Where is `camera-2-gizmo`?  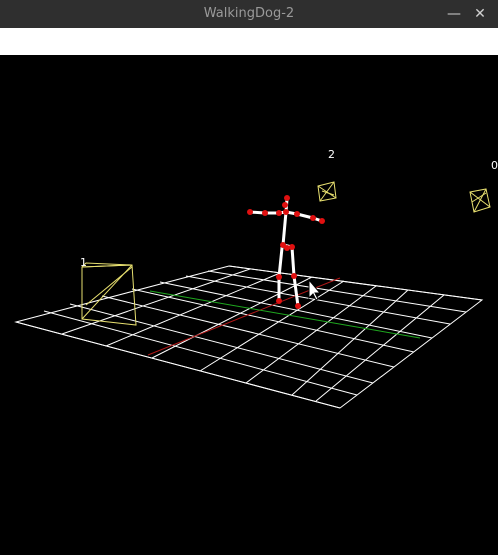
camera-2-gizmo is located at coordinates (327, 191).